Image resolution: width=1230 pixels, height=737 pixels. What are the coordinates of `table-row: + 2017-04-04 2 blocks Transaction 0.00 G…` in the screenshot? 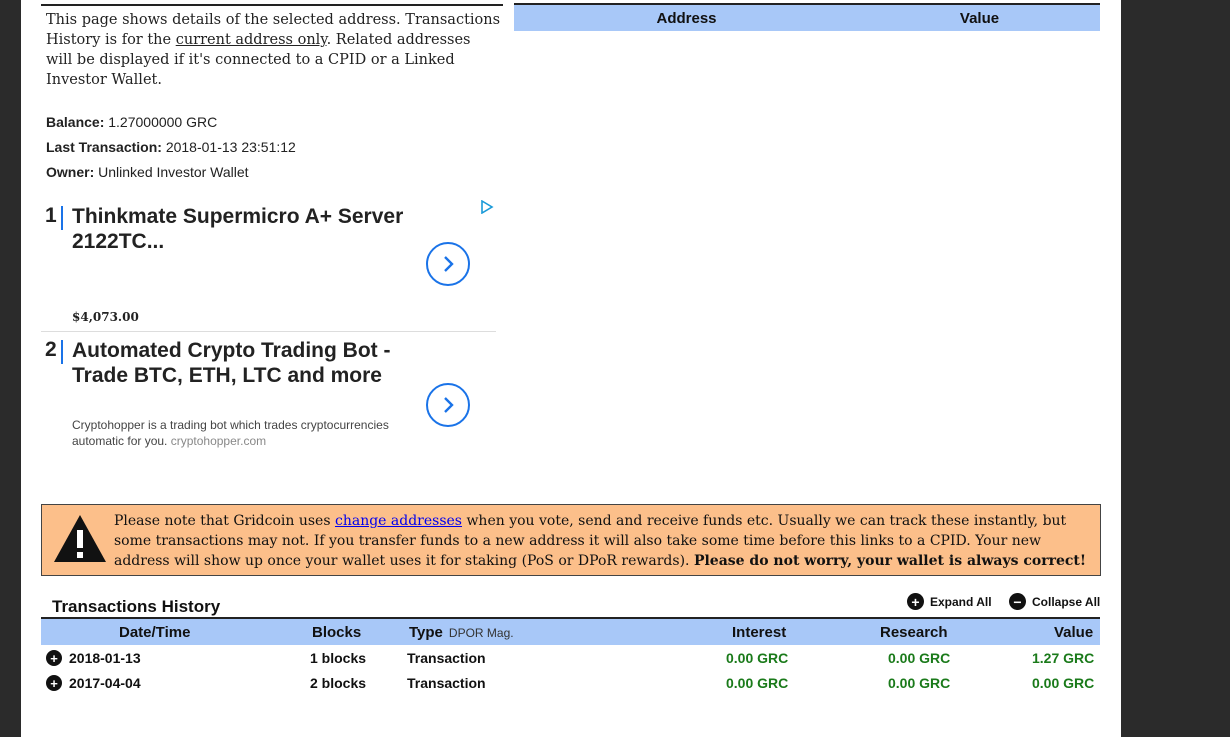 It's located at (570, 684).